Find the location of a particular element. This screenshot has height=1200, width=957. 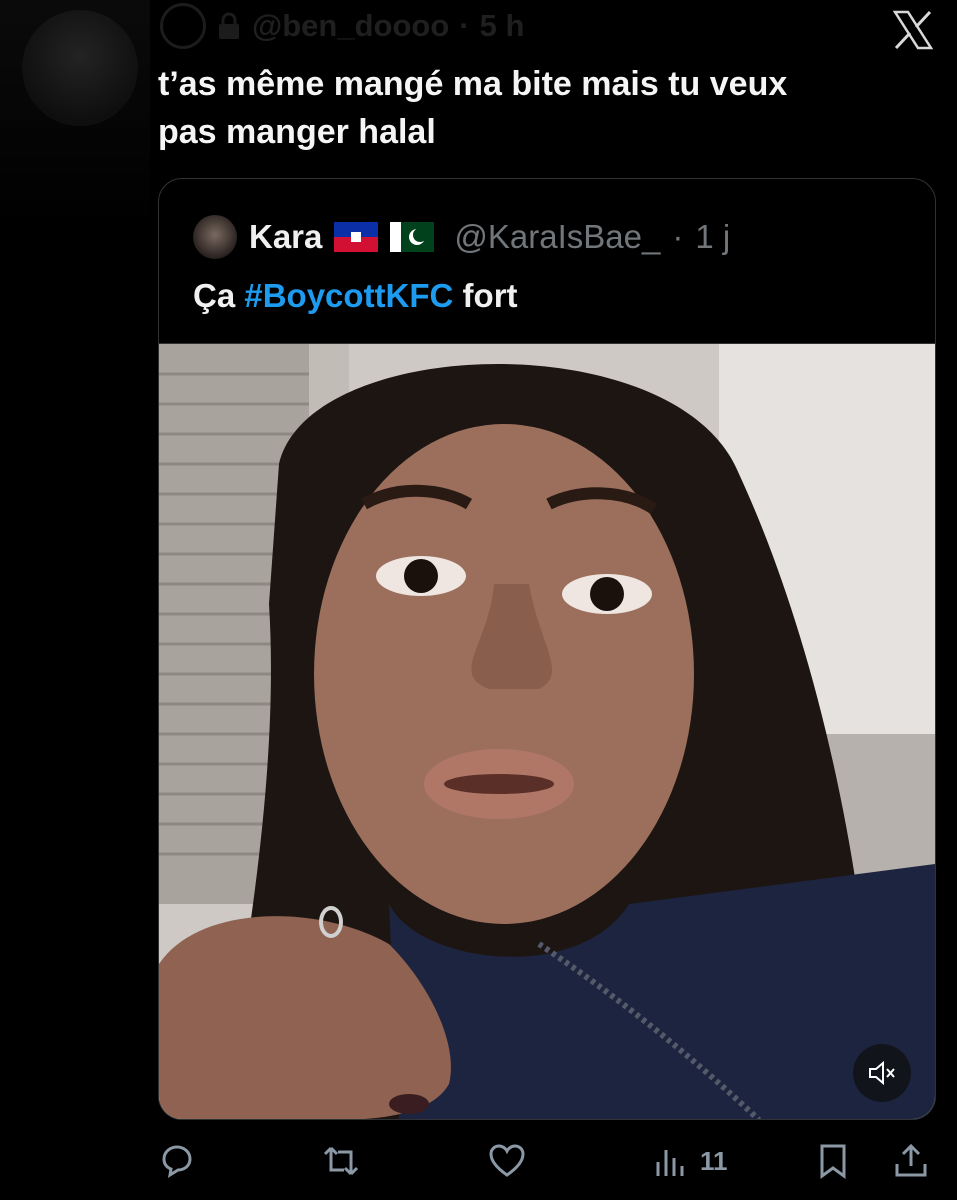

reply-button is located at coordinates (177, 1161).